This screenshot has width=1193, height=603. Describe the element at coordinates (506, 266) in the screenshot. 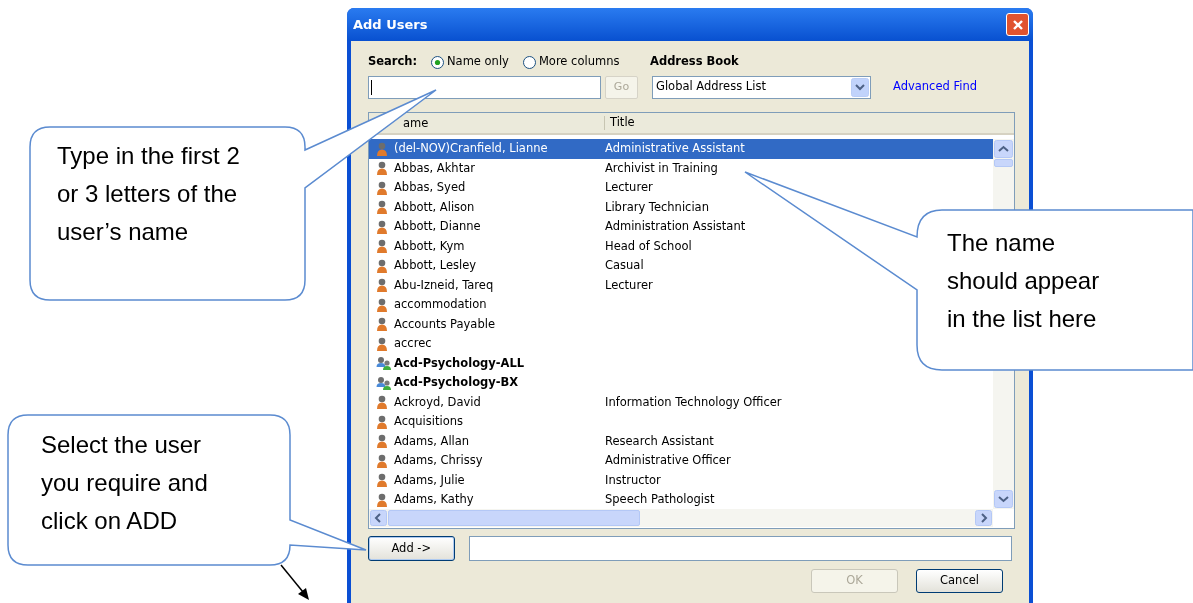

I see `list-row: Abbott, Lesley Casual` at that location.